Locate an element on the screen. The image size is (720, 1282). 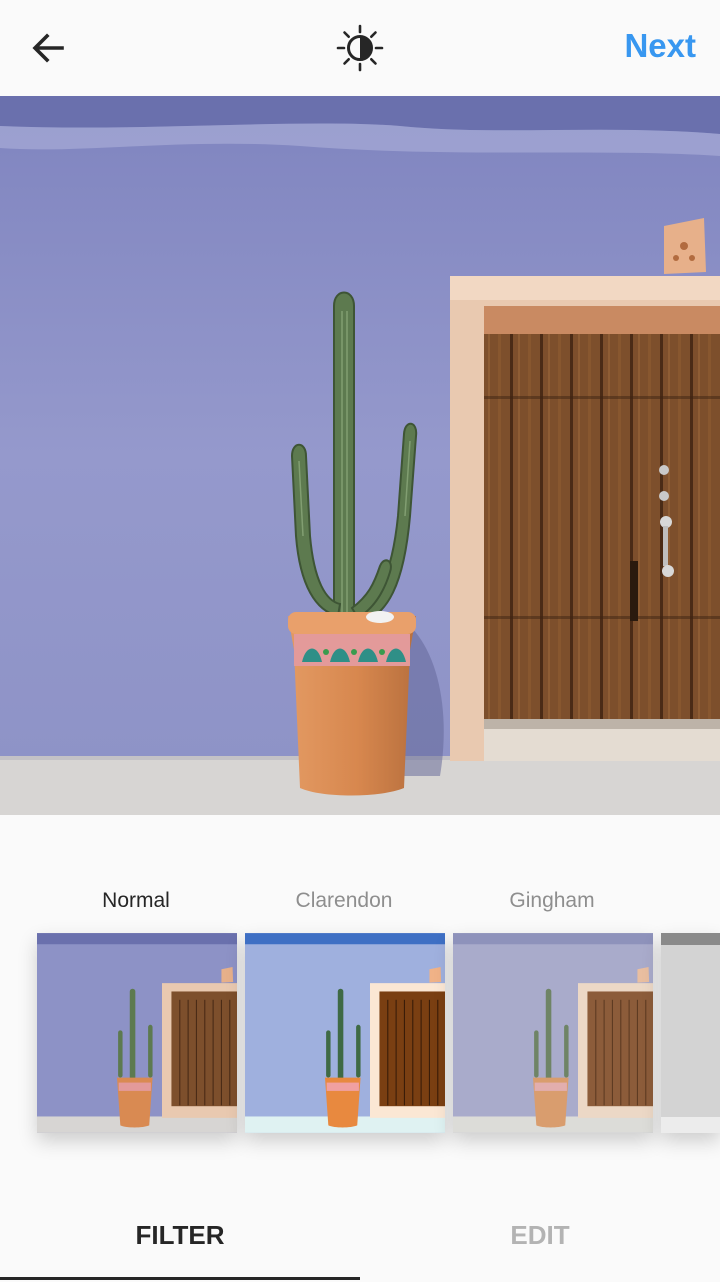
filter-label-normal: Normal is located at coordinates (136, 901).